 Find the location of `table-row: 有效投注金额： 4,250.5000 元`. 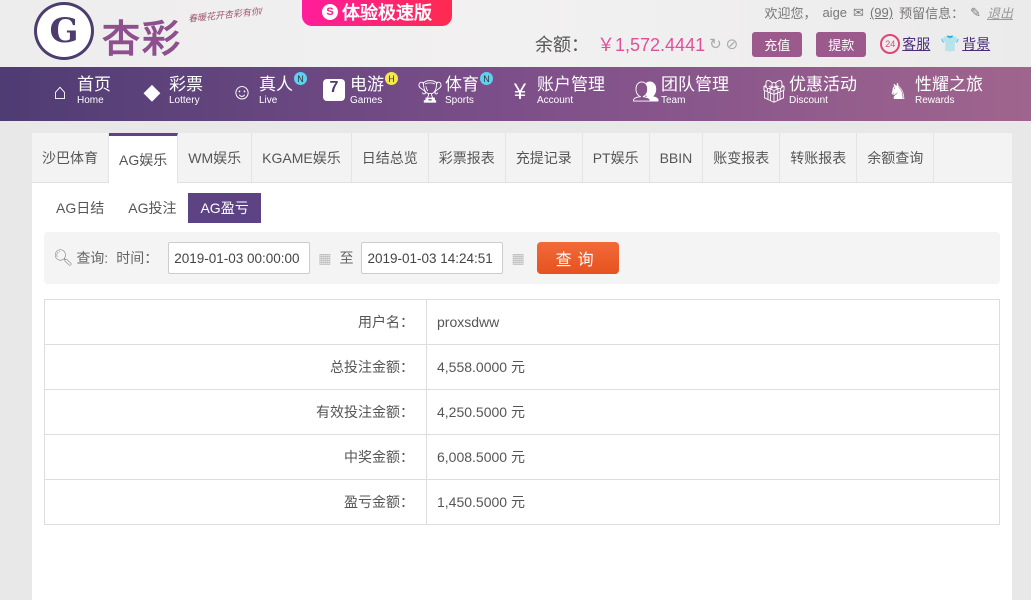

table-row: 有效投注金额： 4,250.5000 元 is located at coordinates (522, 412).